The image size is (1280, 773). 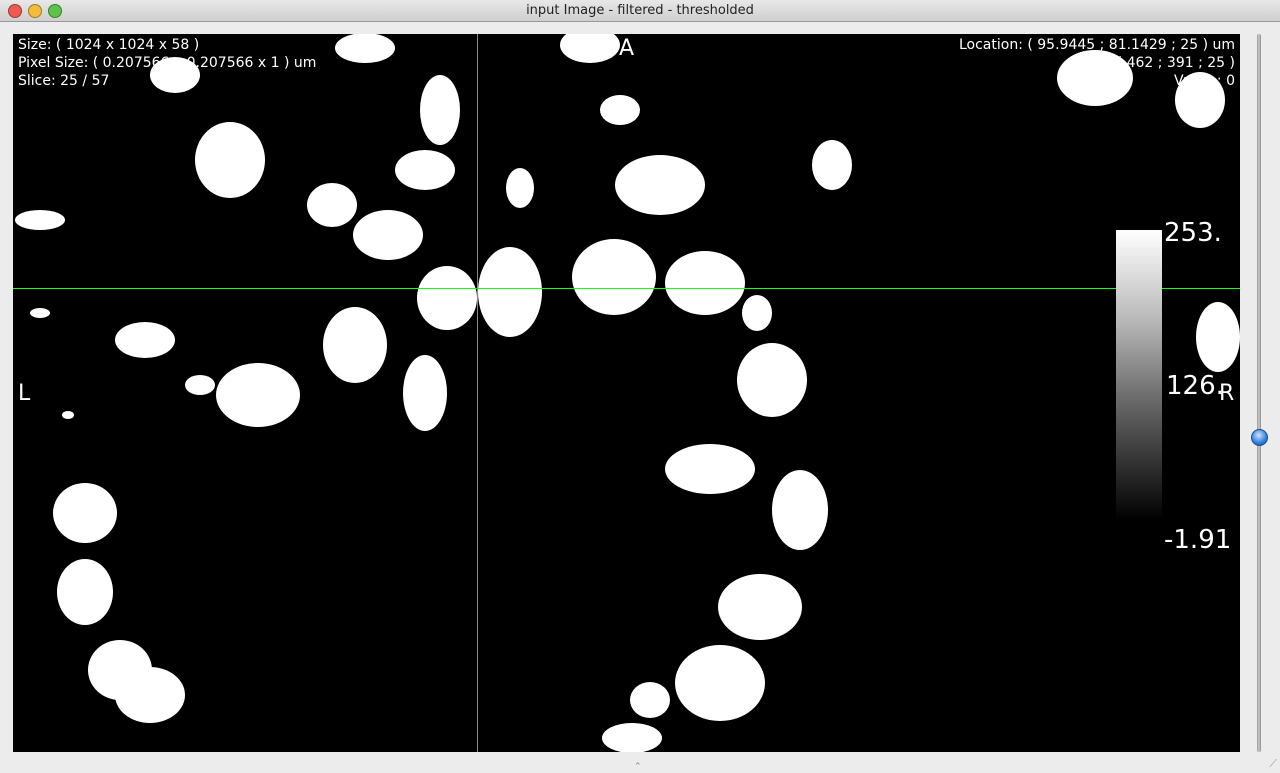 I want to click on slice-slider-knob, so click(x=1259, y=438).